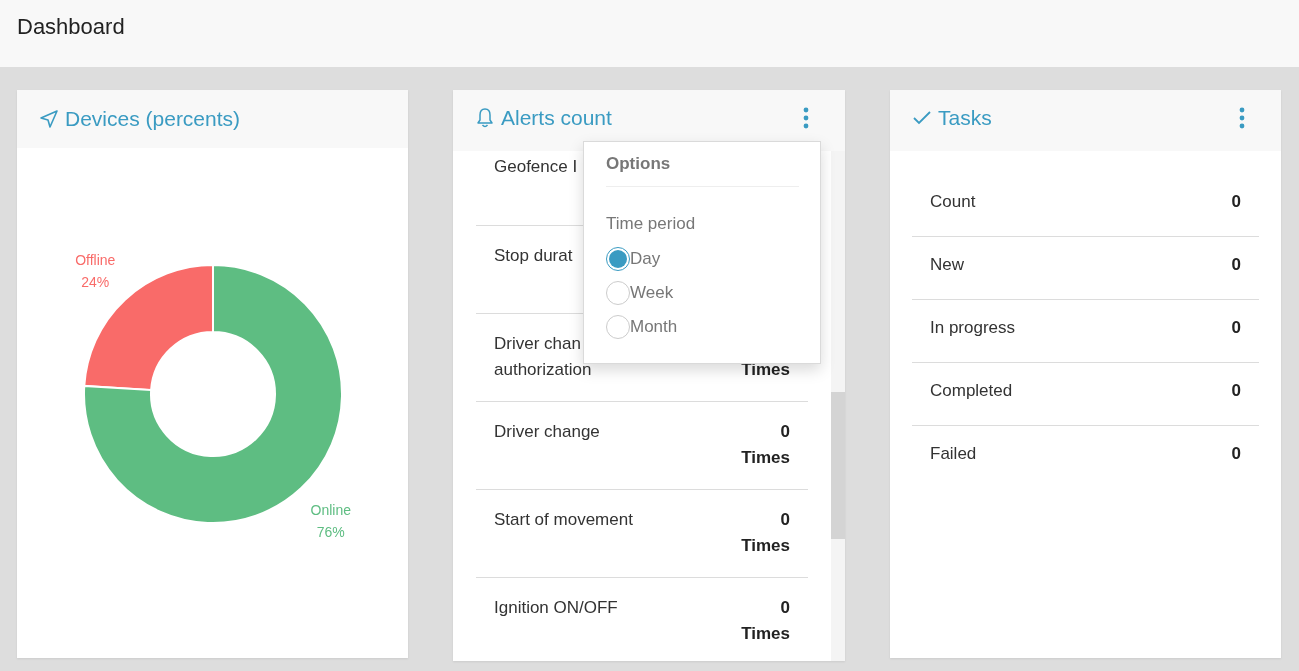 This screenshot has width=1299, height=671. What do you see at coordinates (330, 532) in the screenshot?
I see `slice-value: 76%` at bounding box center [330, 532].